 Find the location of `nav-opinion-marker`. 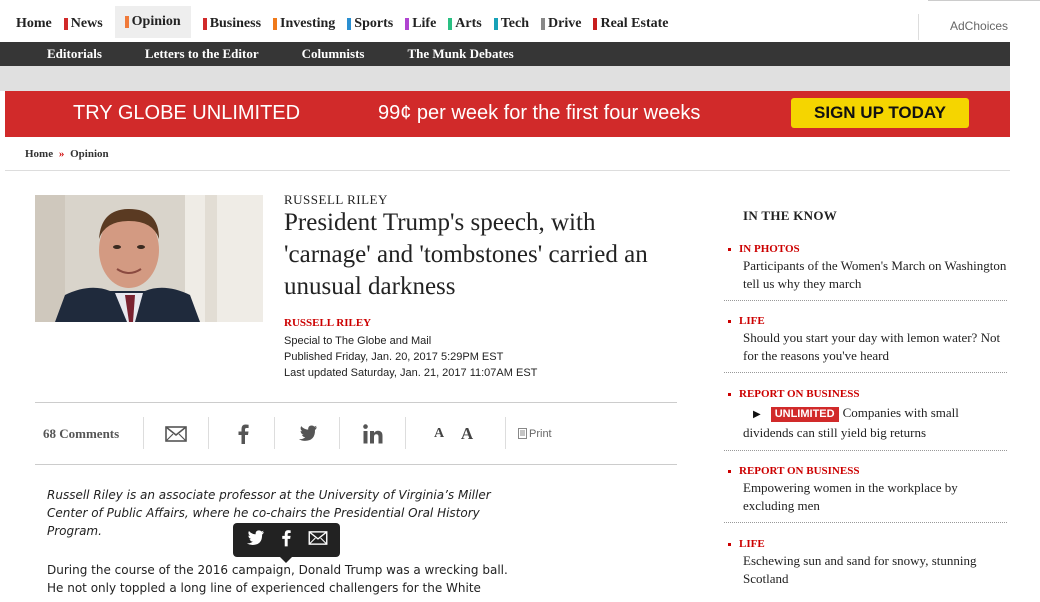

nav-opinion-marker is located at coordinates (126, 22).